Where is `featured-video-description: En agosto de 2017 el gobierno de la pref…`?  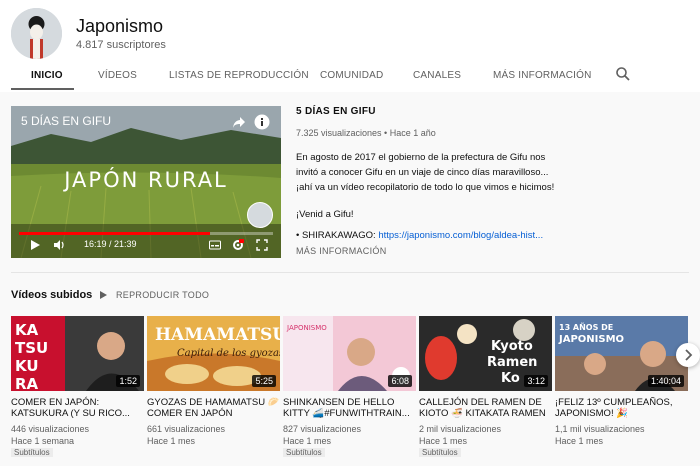 featured-video-description: En agosto de 2017 el gobierno de la pref… is located at coordinates (426, 192).